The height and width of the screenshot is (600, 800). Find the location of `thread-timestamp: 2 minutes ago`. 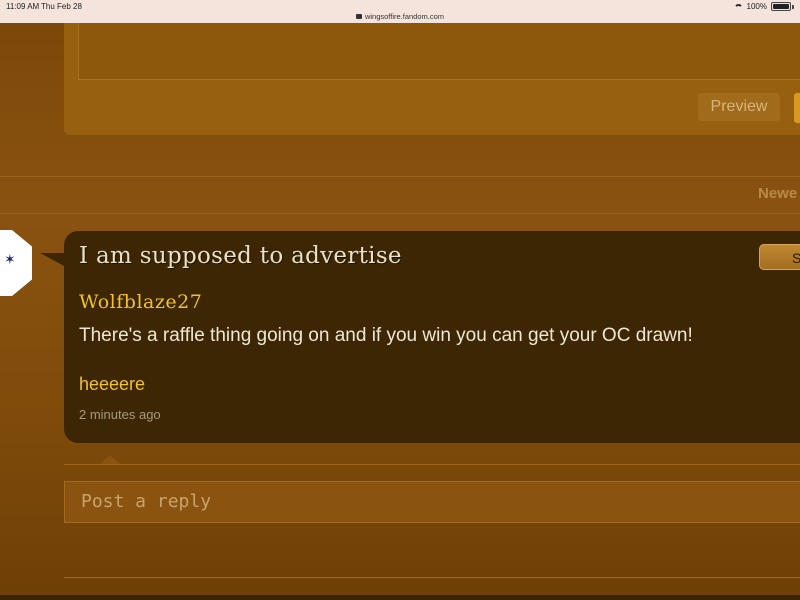

thread-timestamp: 2 minutes ago is located at coordinates (120, 414).